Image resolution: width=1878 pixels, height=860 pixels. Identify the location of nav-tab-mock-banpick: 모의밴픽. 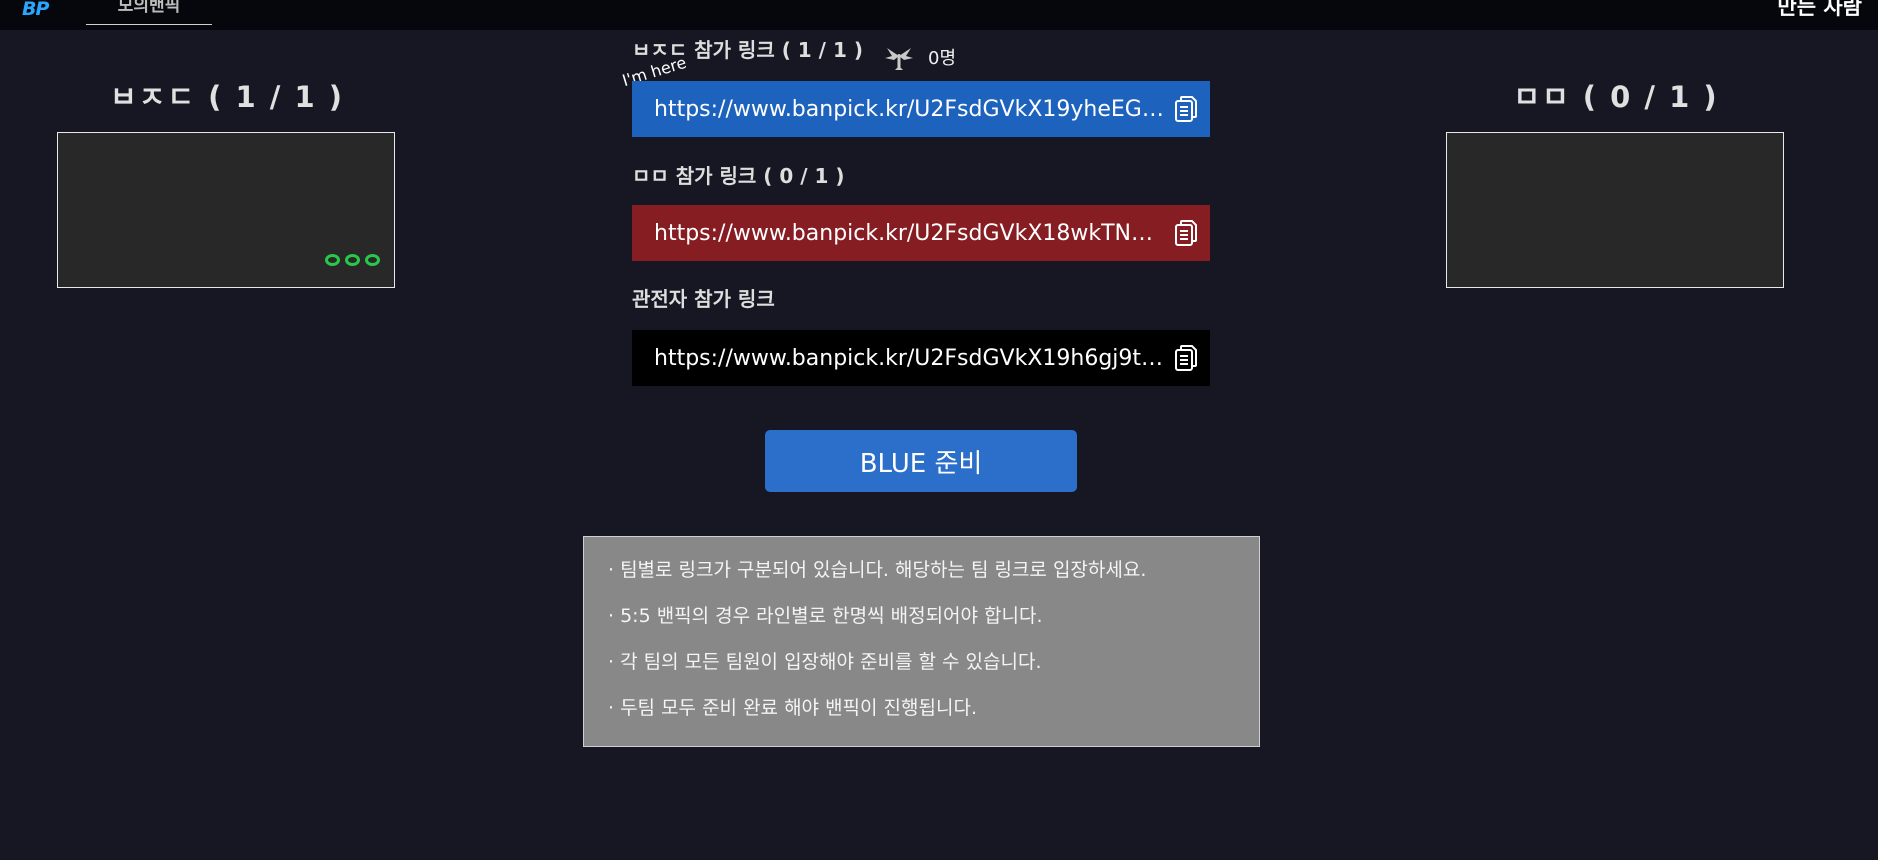
(149, 12).